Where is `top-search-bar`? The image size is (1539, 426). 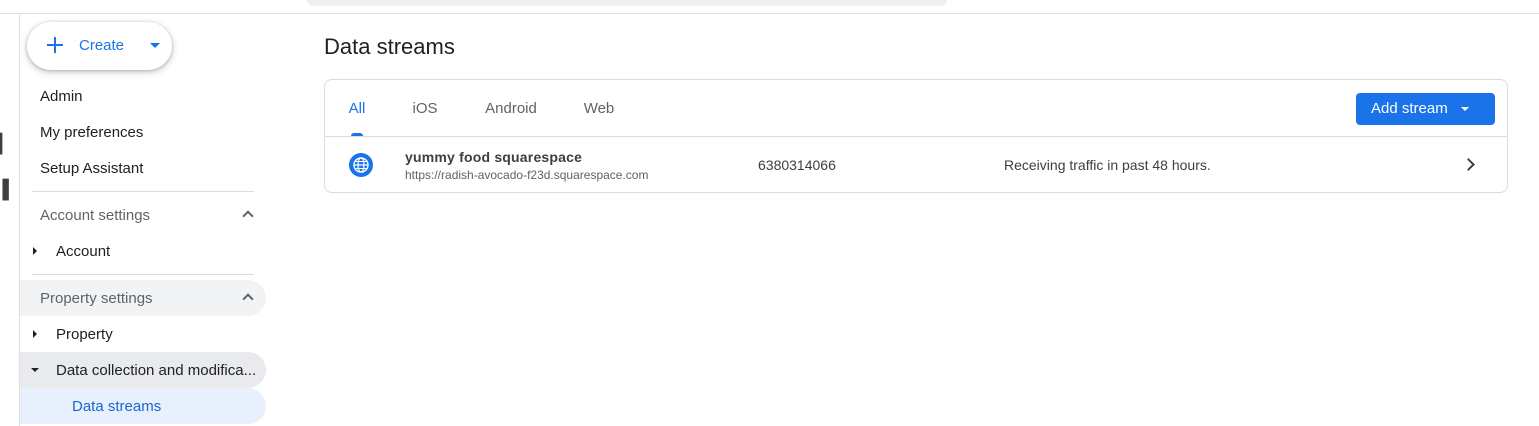 top-search-bar is located at coordinates (627, 3).